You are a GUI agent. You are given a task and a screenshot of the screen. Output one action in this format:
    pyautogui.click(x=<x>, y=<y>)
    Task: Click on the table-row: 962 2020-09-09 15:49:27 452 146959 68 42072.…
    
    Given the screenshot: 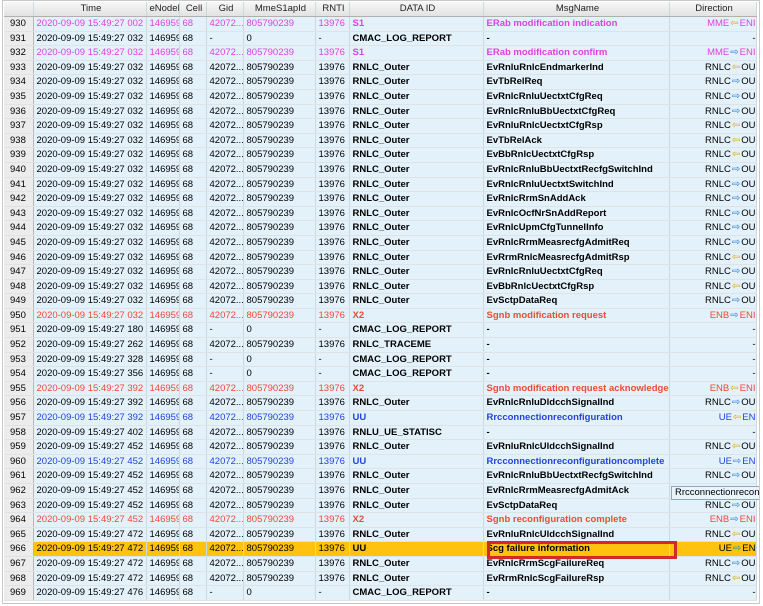 What is the action you would take?
    pyautogui.click(x=380, y=491)
    